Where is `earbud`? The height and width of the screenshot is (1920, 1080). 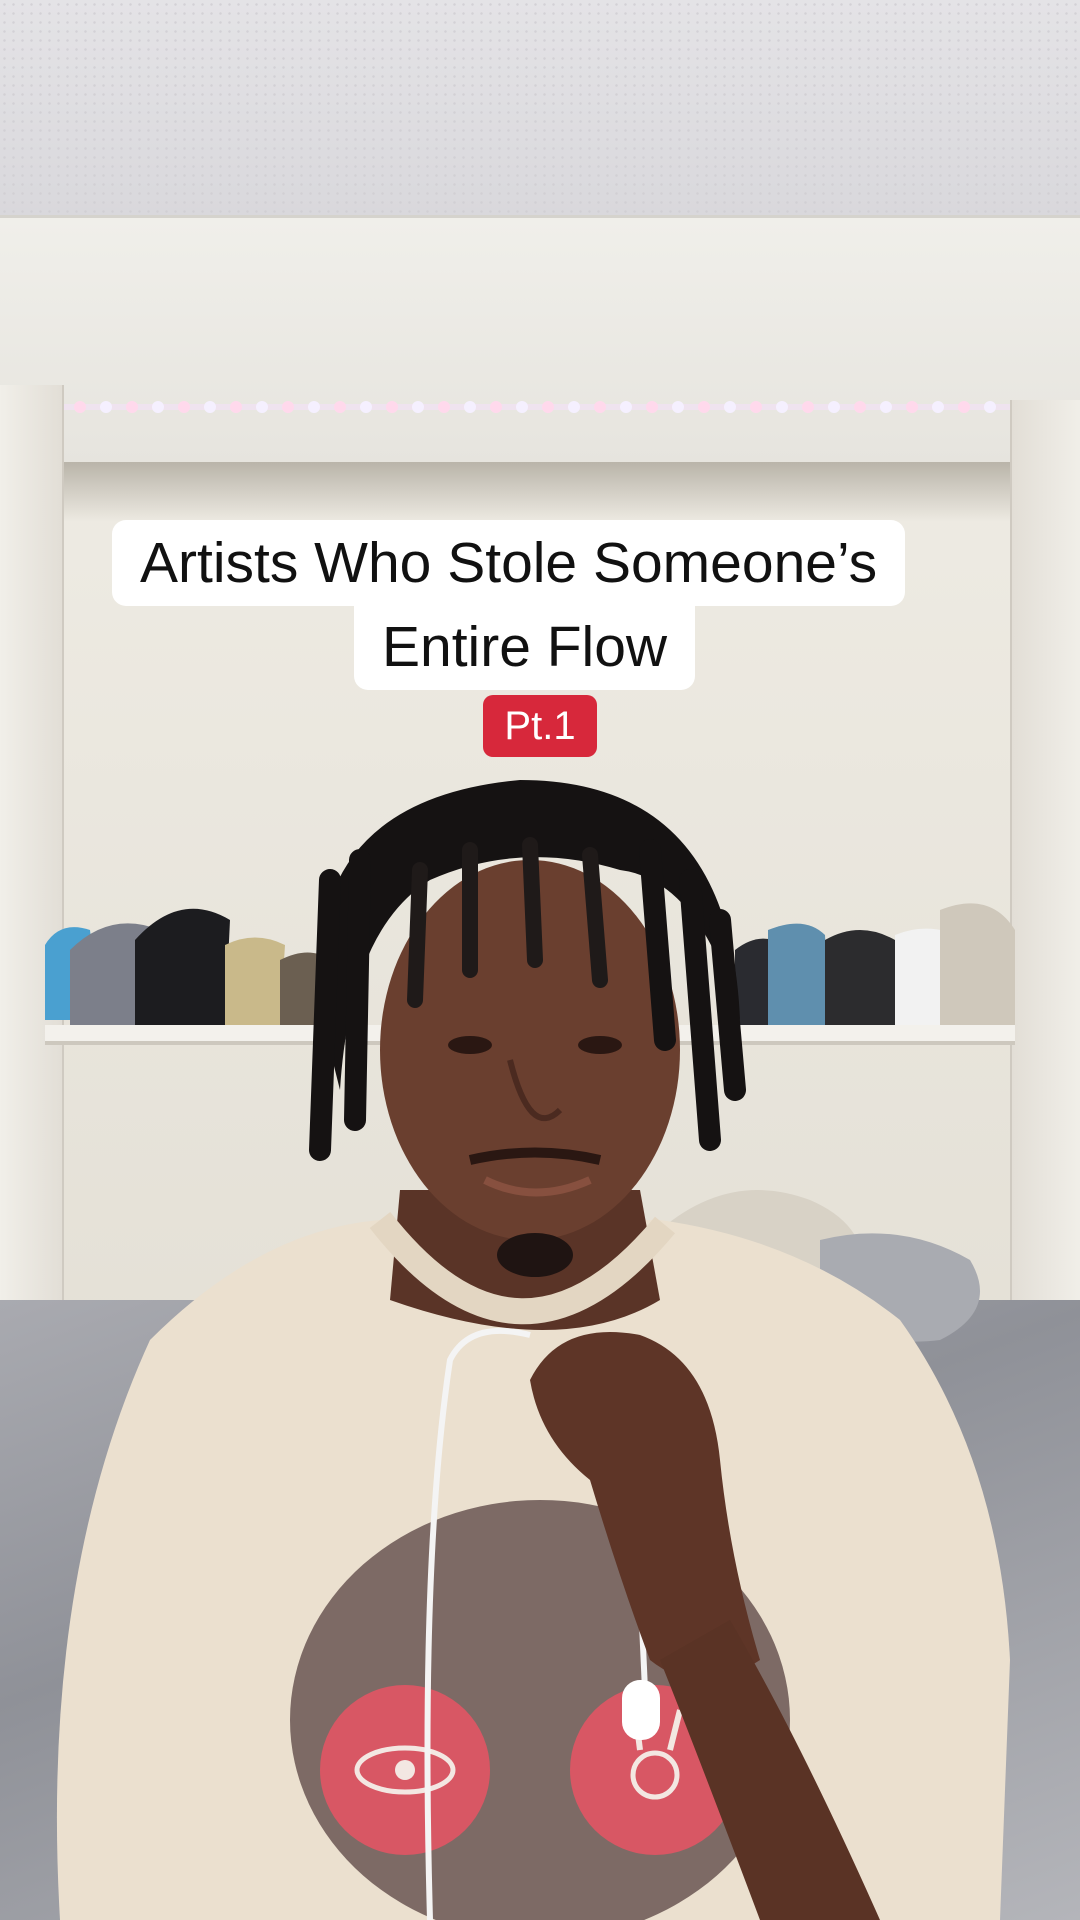 earbud is located at coordinates (641, 1710).